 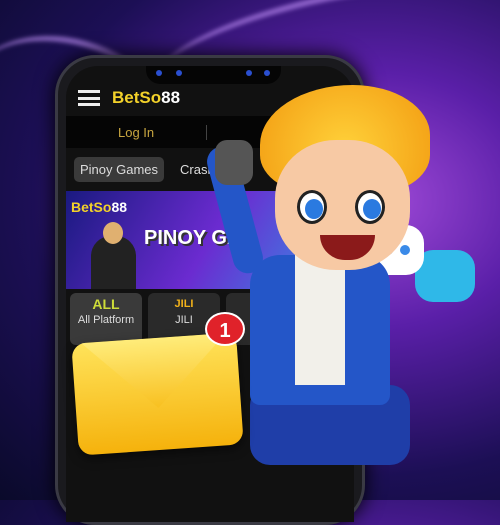 What do you see at coordinates (342, 205) in the screenshot?
I see `mascot-face` at bounding box center [342, 205].